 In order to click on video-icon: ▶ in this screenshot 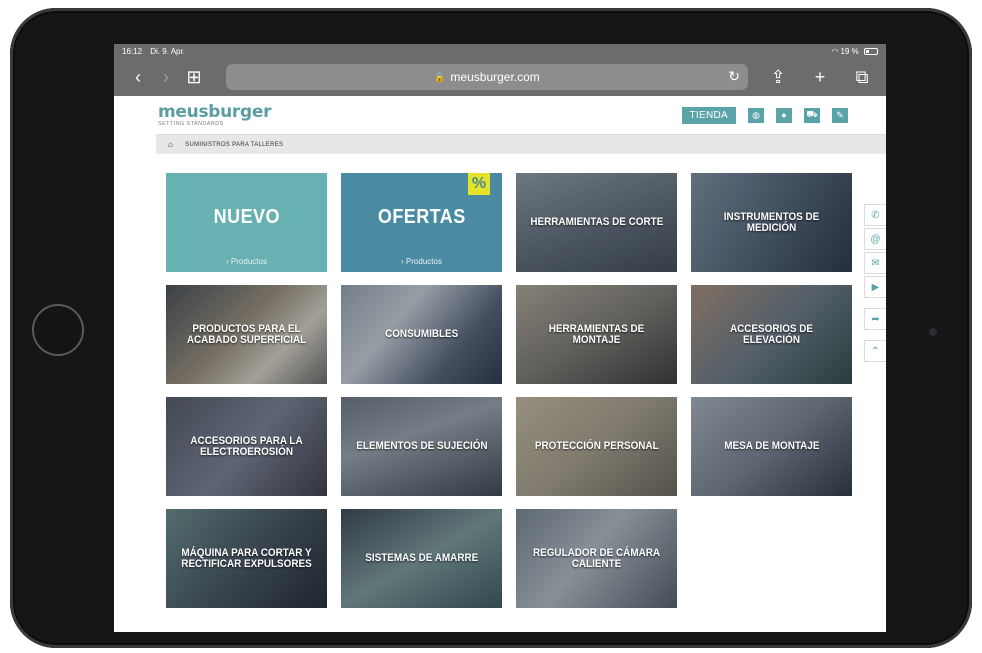, I will do `click(875, 287)`.